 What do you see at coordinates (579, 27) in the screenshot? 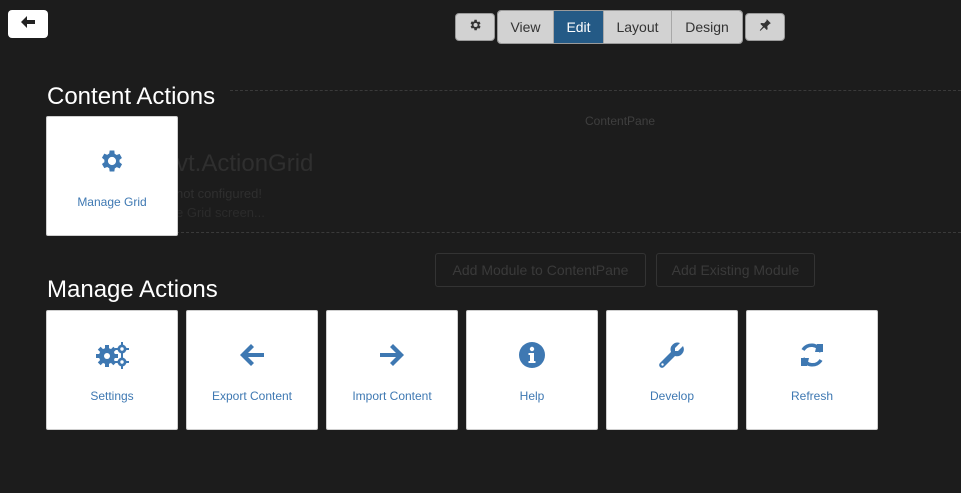
I see `tab-edit: Edit` at bounding box center [579, 27].